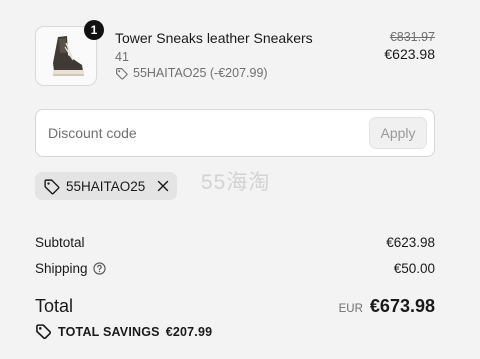 This screenshot has height=359, width=480. I want to click on currency-code: EUR, so click(350, 309).